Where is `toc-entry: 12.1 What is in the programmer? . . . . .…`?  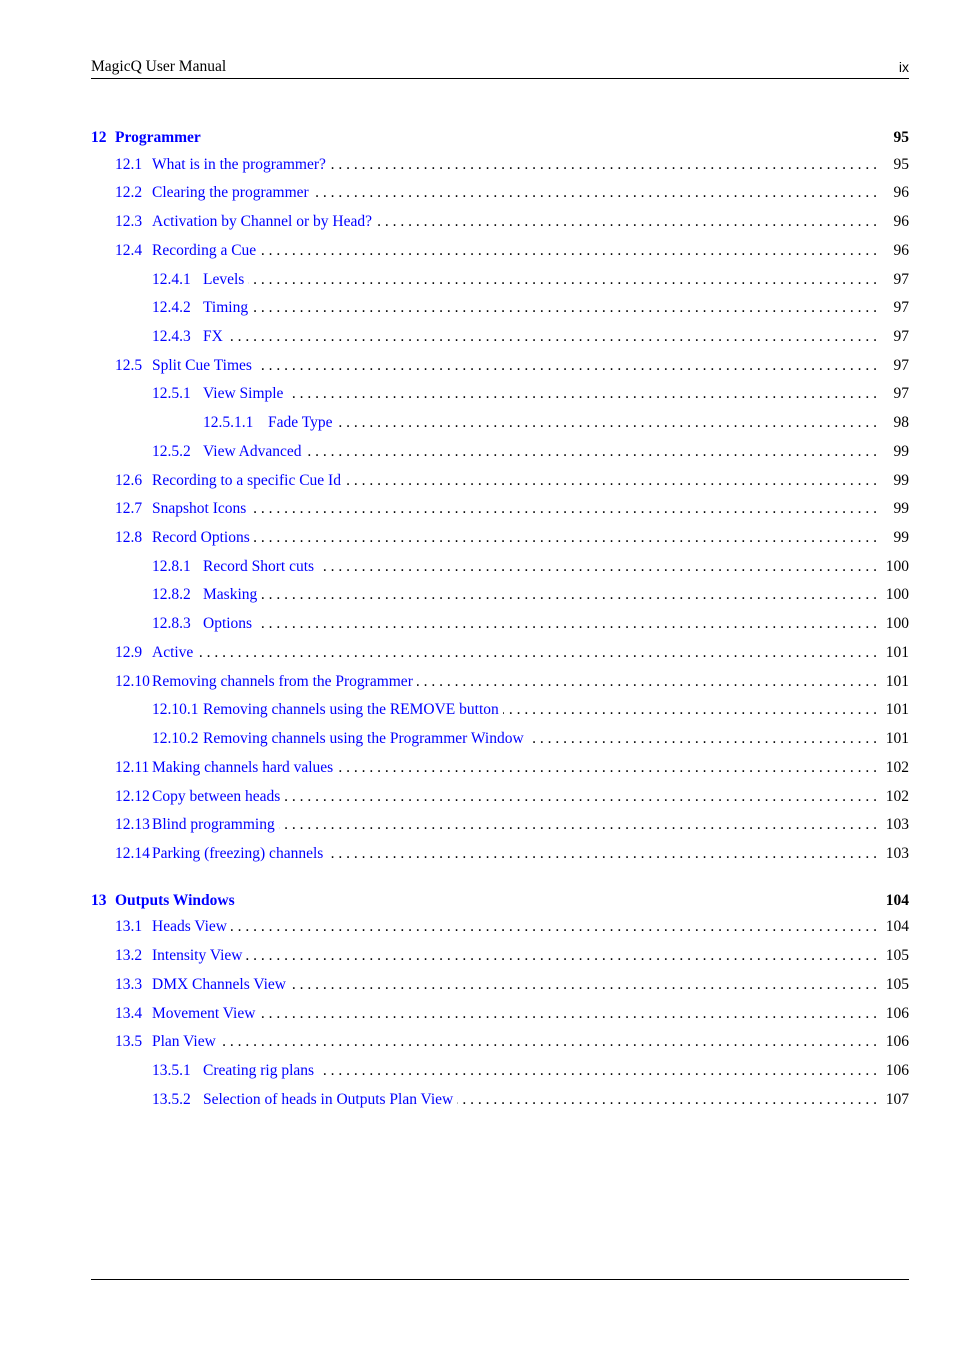
toc-entry: 12.1 What is in the programmer? . . . . .… is located at coordinates (500, 170).